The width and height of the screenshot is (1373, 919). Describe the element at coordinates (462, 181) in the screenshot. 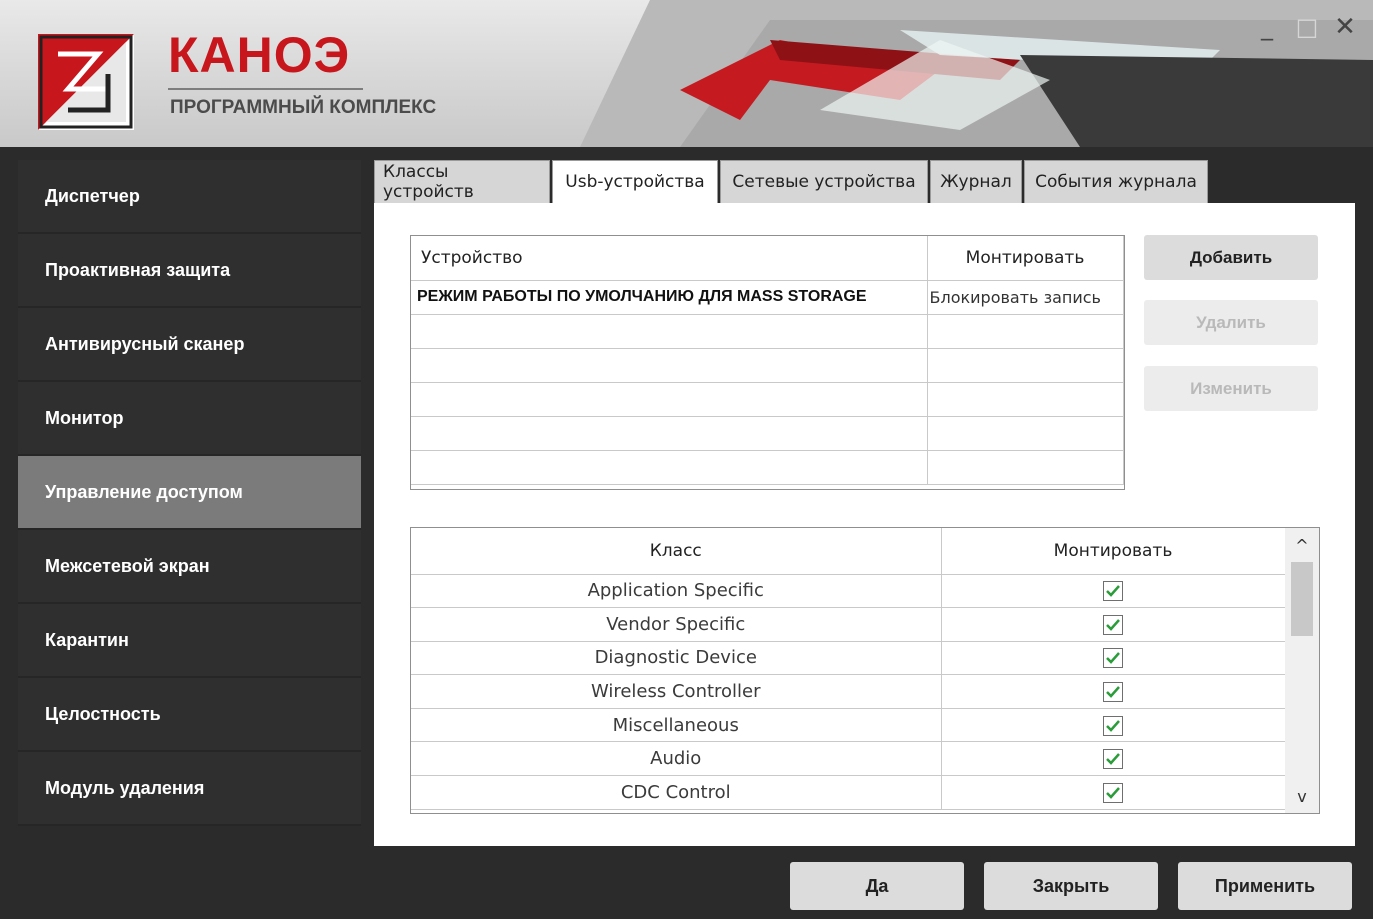

I see `tab-device-classes: Классы устройств` at that location.